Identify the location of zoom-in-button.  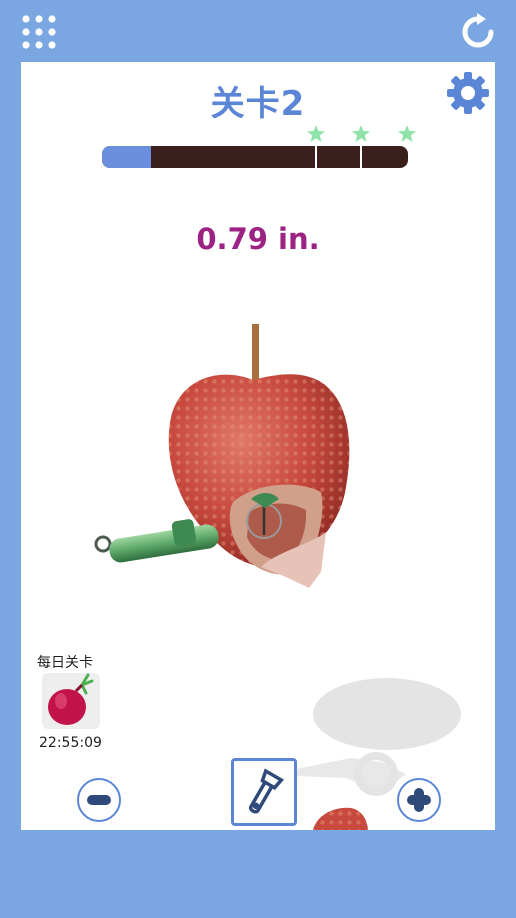
(419, 800).